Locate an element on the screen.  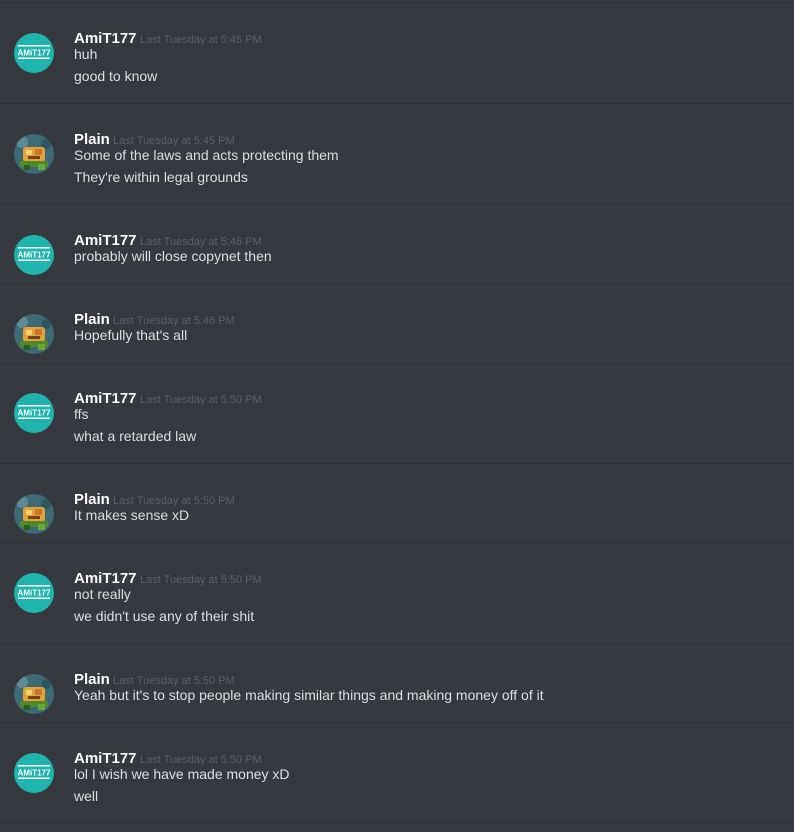
message-text: ffs is located at coordinates (81, 414).